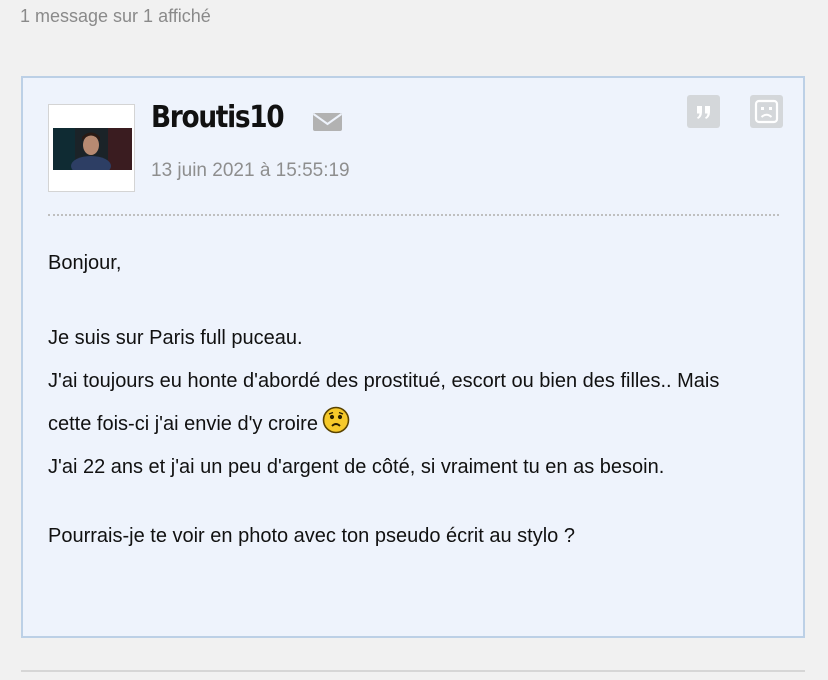  What do you see at coordinates (218, 117) in the screenshot?
I see `author-name: Broutis10` at bounding box center [218, 117].